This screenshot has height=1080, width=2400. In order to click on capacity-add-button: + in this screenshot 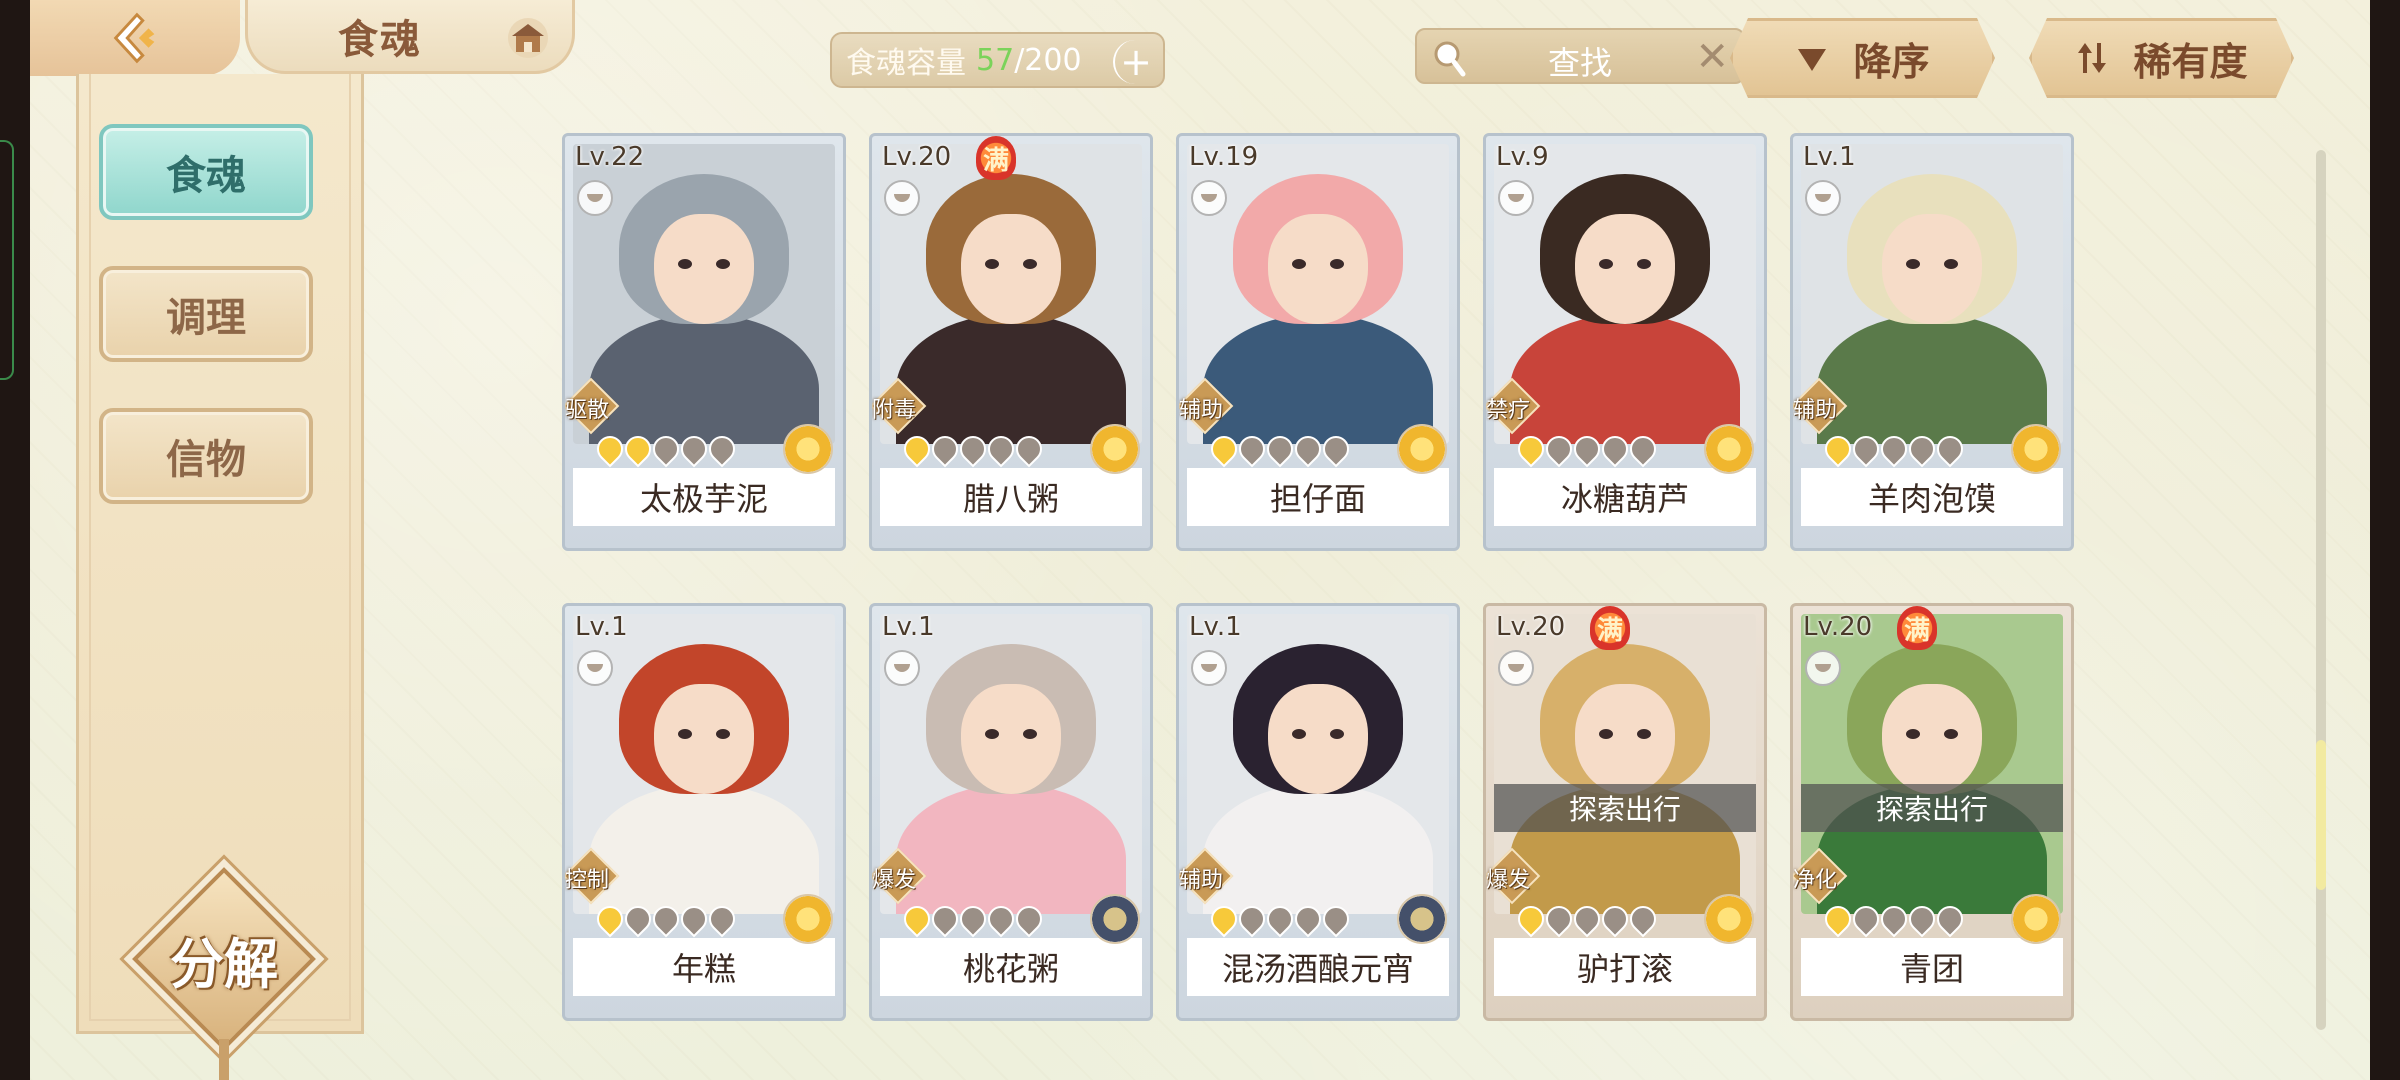, I will do `click(1135, 62)`.